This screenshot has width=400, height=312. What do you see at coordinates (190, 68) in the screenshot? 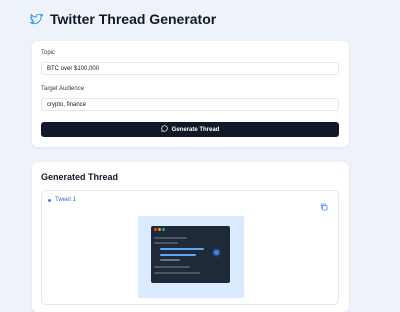
I see `topic-input: BTC over $100,000` at bounding box center [190, 68].